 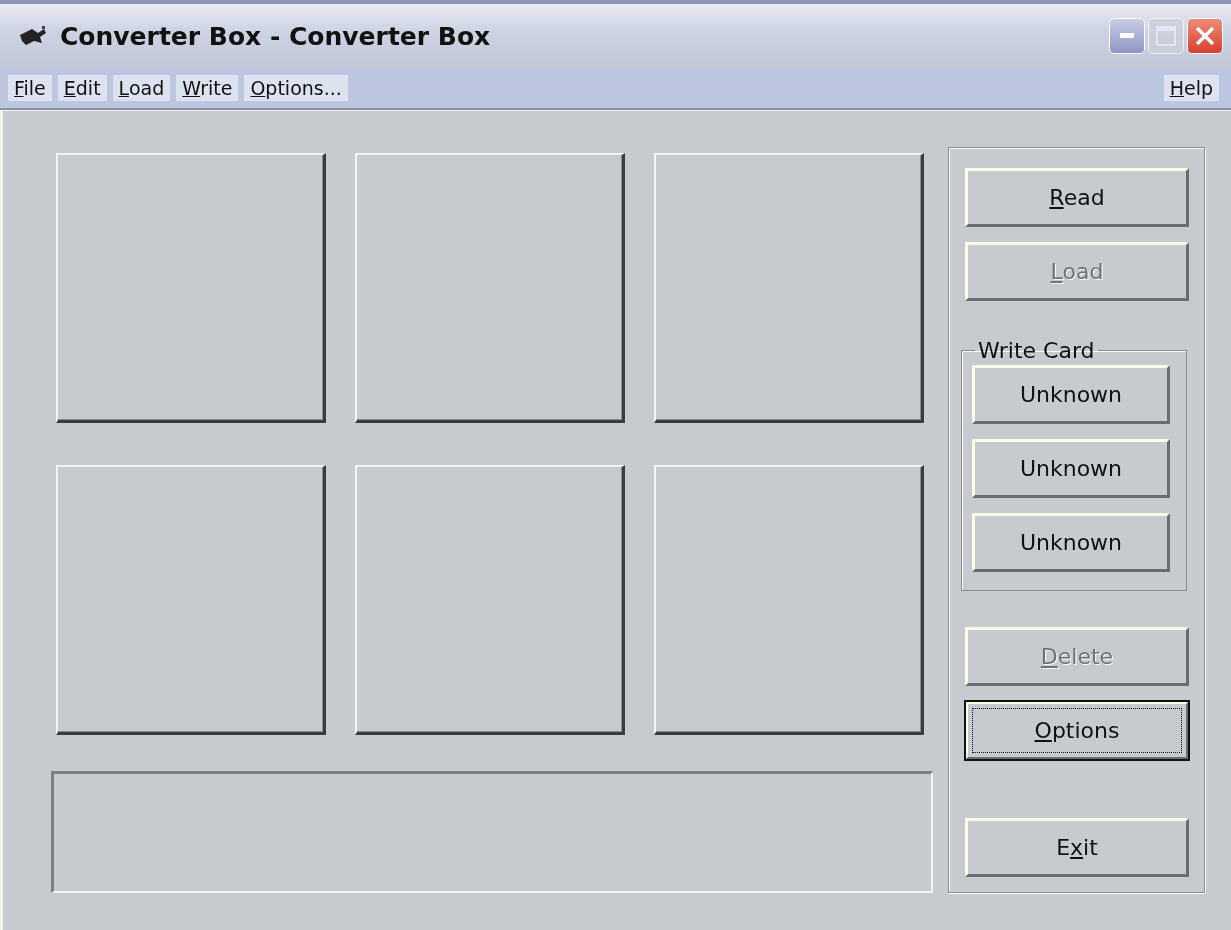 I want to click on menu-item: Write, so click(x=207, y=88).